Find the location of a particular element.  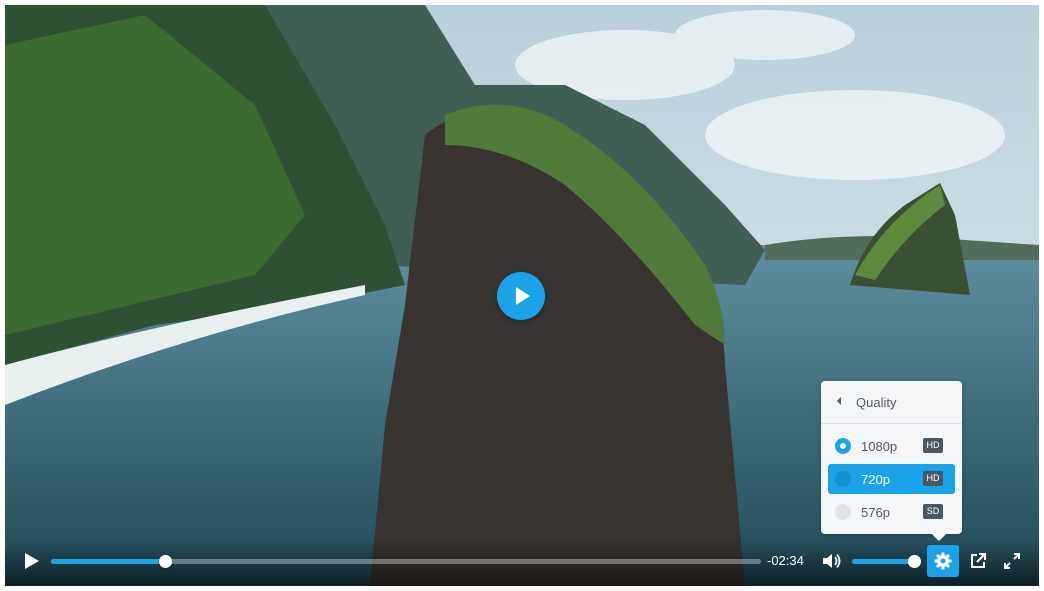

popout-button is located at coordinates (978, 561).